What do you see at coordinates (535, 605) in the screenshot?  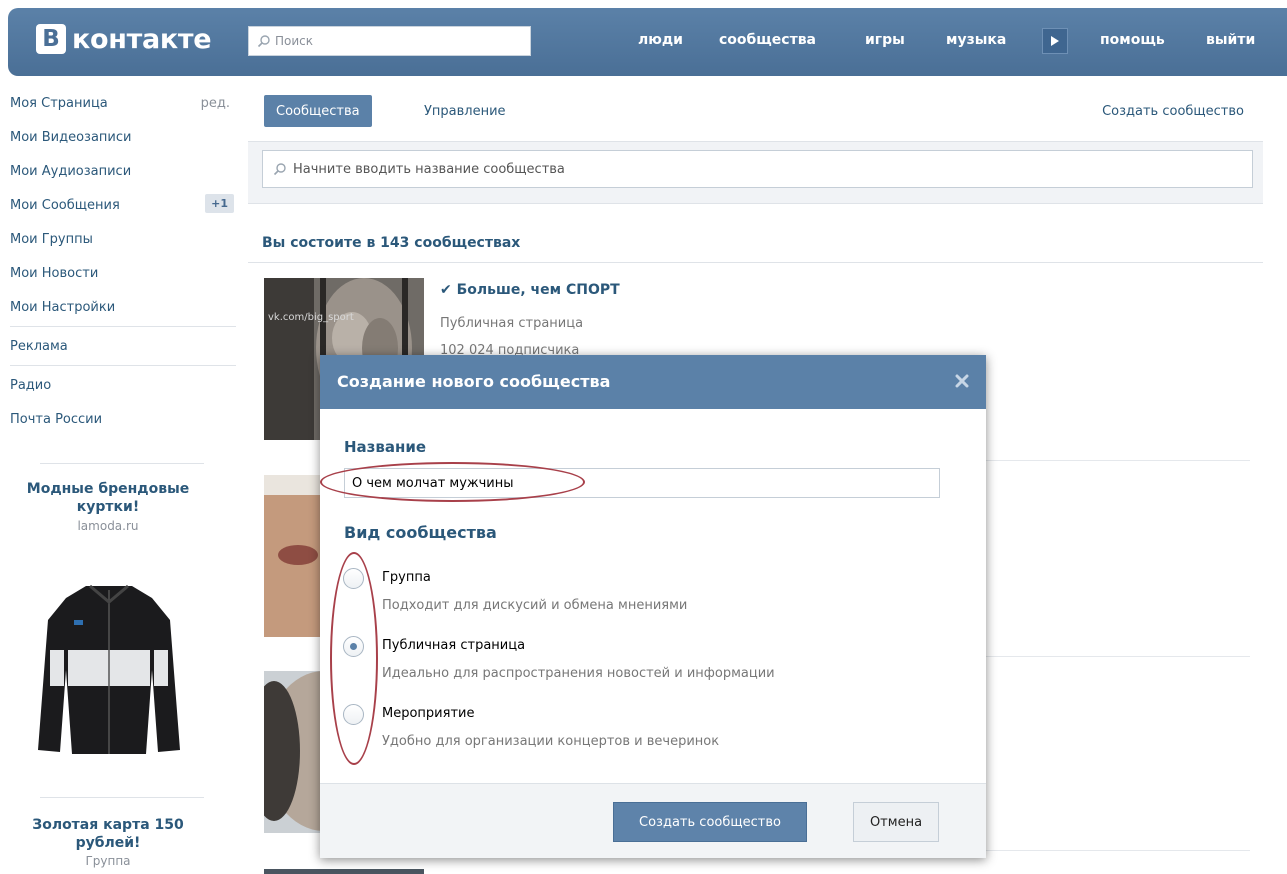 I see `option-group-desc: Подходит для дискусий и обмена мнениями` at bounding box center [535, 605].